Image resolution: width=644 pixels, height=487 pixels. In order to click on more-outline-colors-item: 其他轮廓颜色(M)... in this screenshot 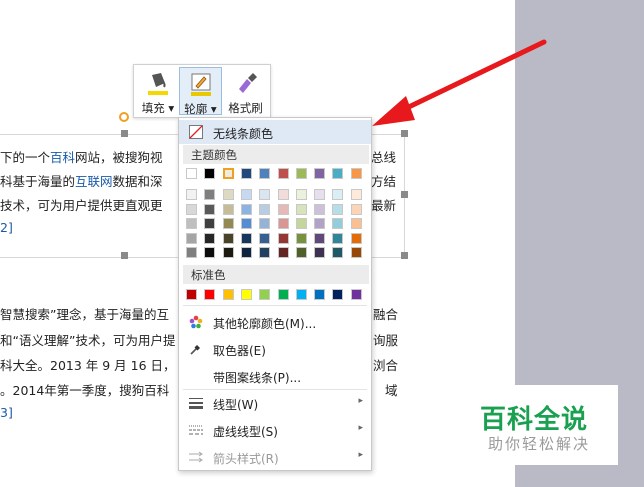, I will do `click(275, 322)`.